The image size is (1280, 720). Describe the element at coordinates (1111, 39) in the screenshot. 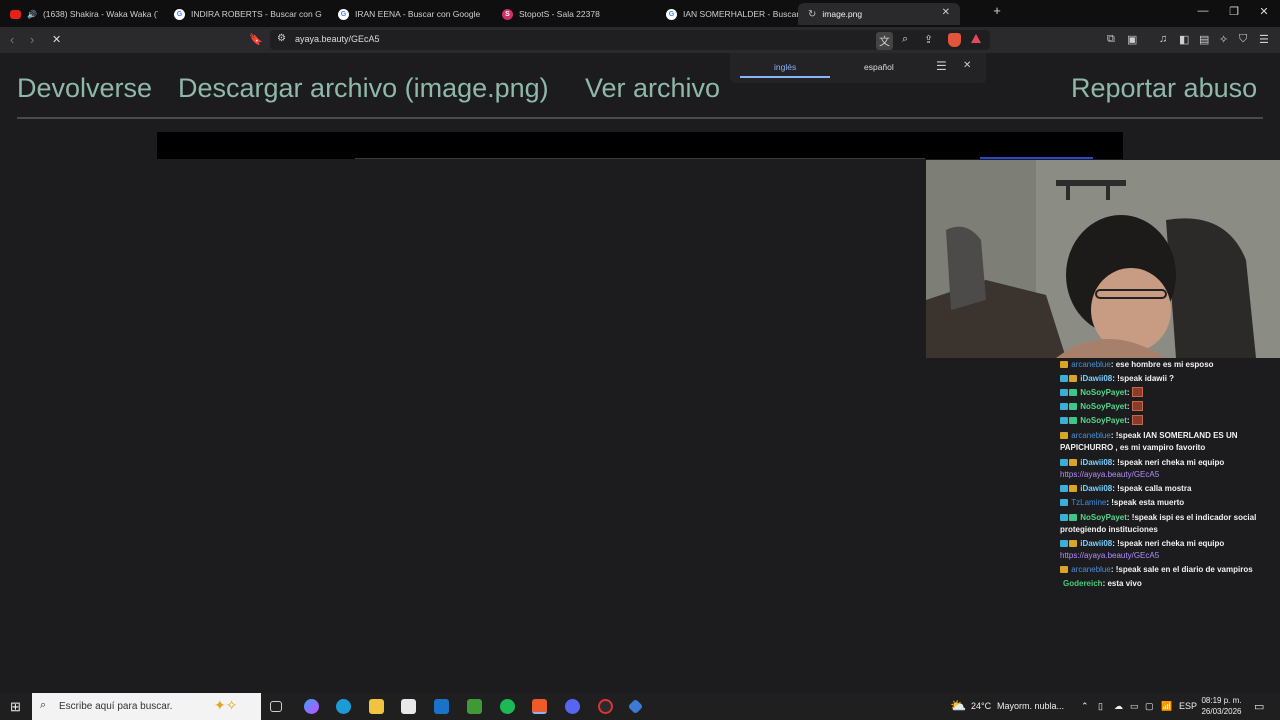

I see `extensions-icon: ⧉` at that location.